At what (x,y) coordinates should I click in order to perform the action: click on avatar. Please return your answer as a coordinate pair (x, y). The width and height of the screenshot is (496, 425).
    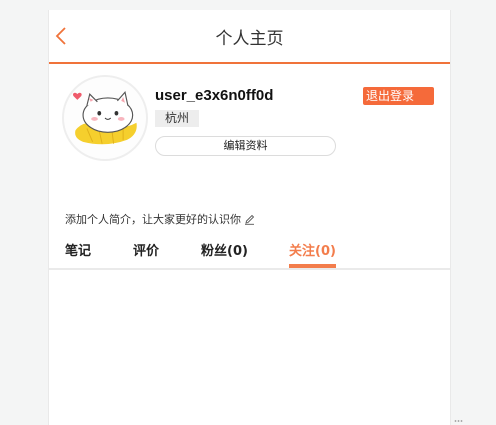
    Looking at the image, I should click on (105, 118).